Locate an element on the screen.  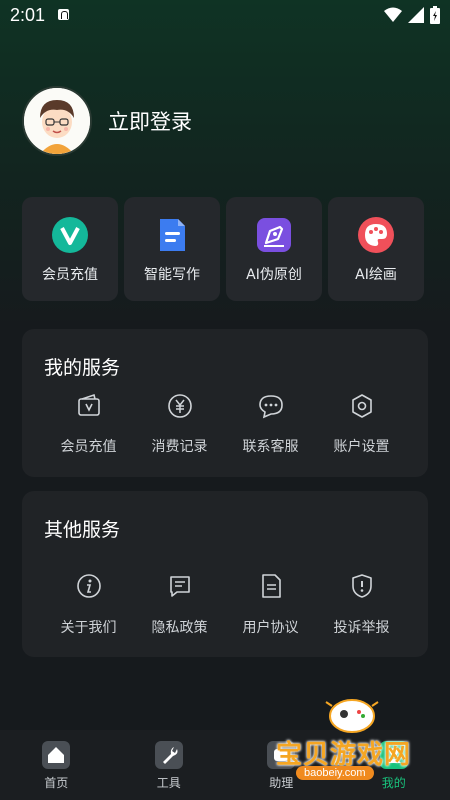
service-privacy-policy: 隐私政策 is located at coordinates (179, 606).